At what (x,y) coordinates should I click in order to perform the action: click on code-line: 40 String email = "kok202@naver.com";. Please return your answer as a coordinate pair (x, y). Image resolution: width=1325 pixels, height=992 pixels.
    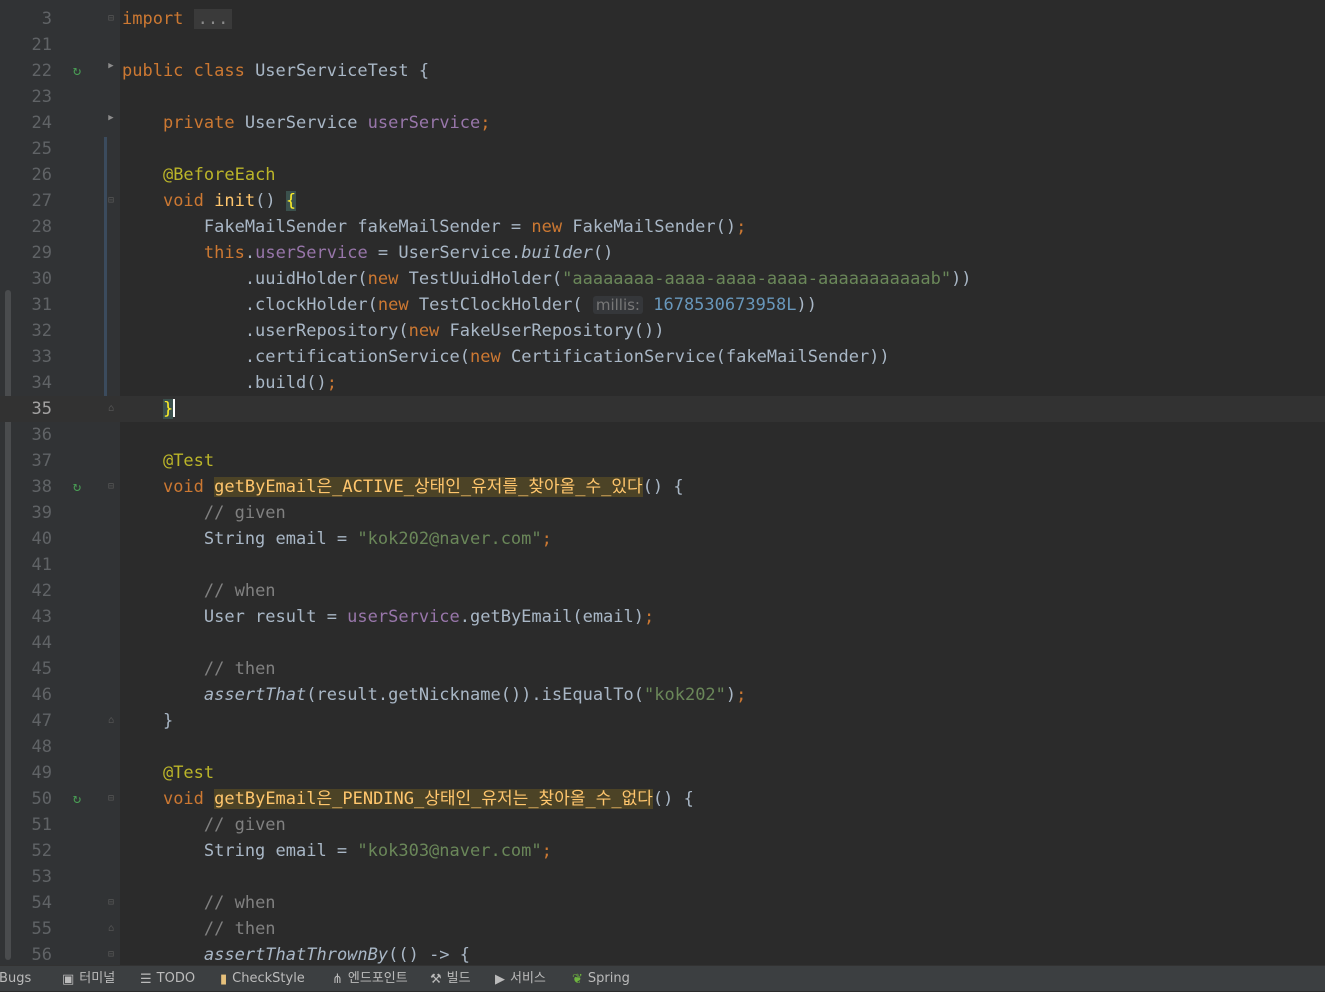
    Looking at the image, I should click on (662, 539).